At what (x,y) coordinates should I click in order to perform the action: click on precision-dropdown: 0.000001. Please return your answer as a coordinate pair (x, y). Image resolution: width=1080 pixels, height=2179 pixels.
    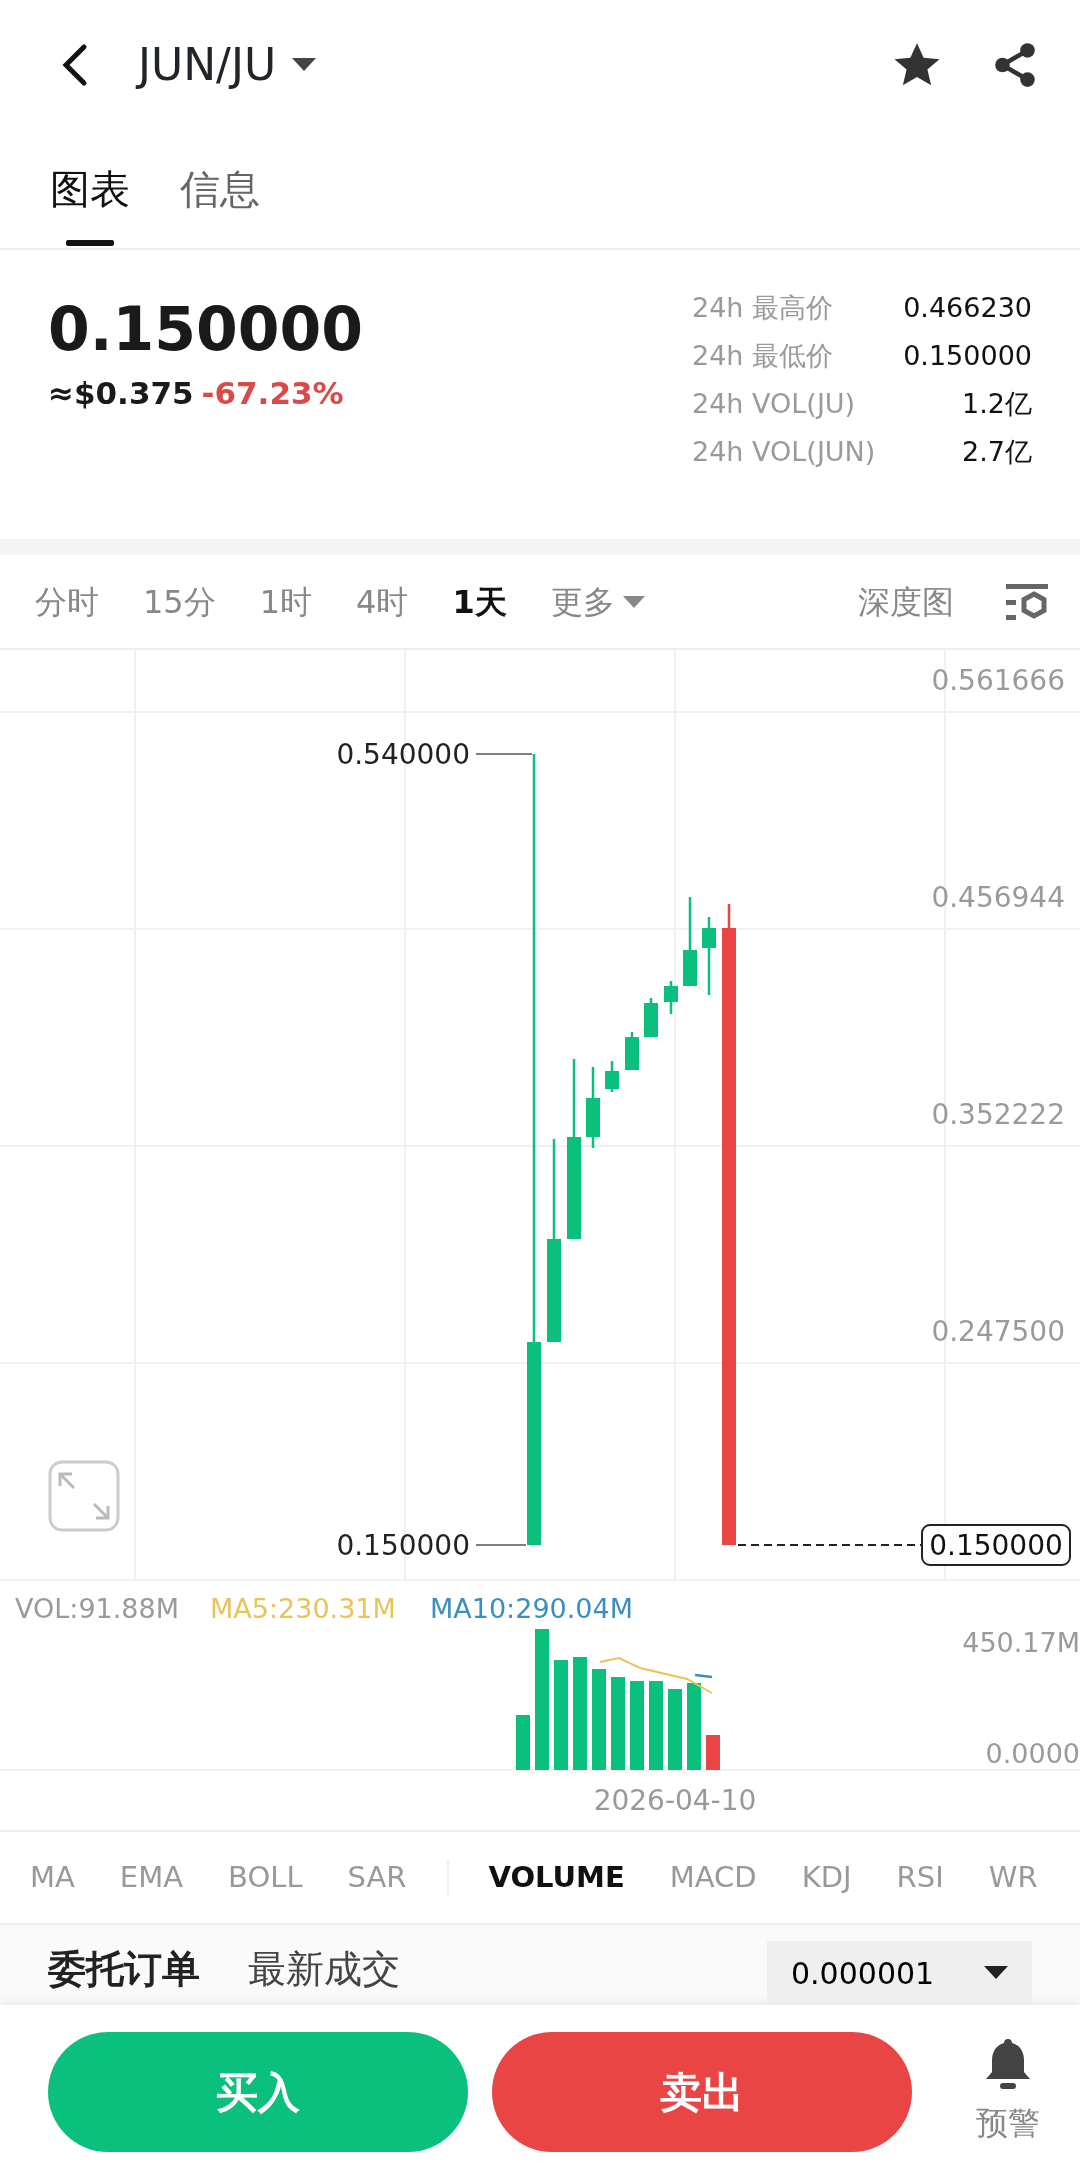
    Looking at the image, I should click on (899, 1973).